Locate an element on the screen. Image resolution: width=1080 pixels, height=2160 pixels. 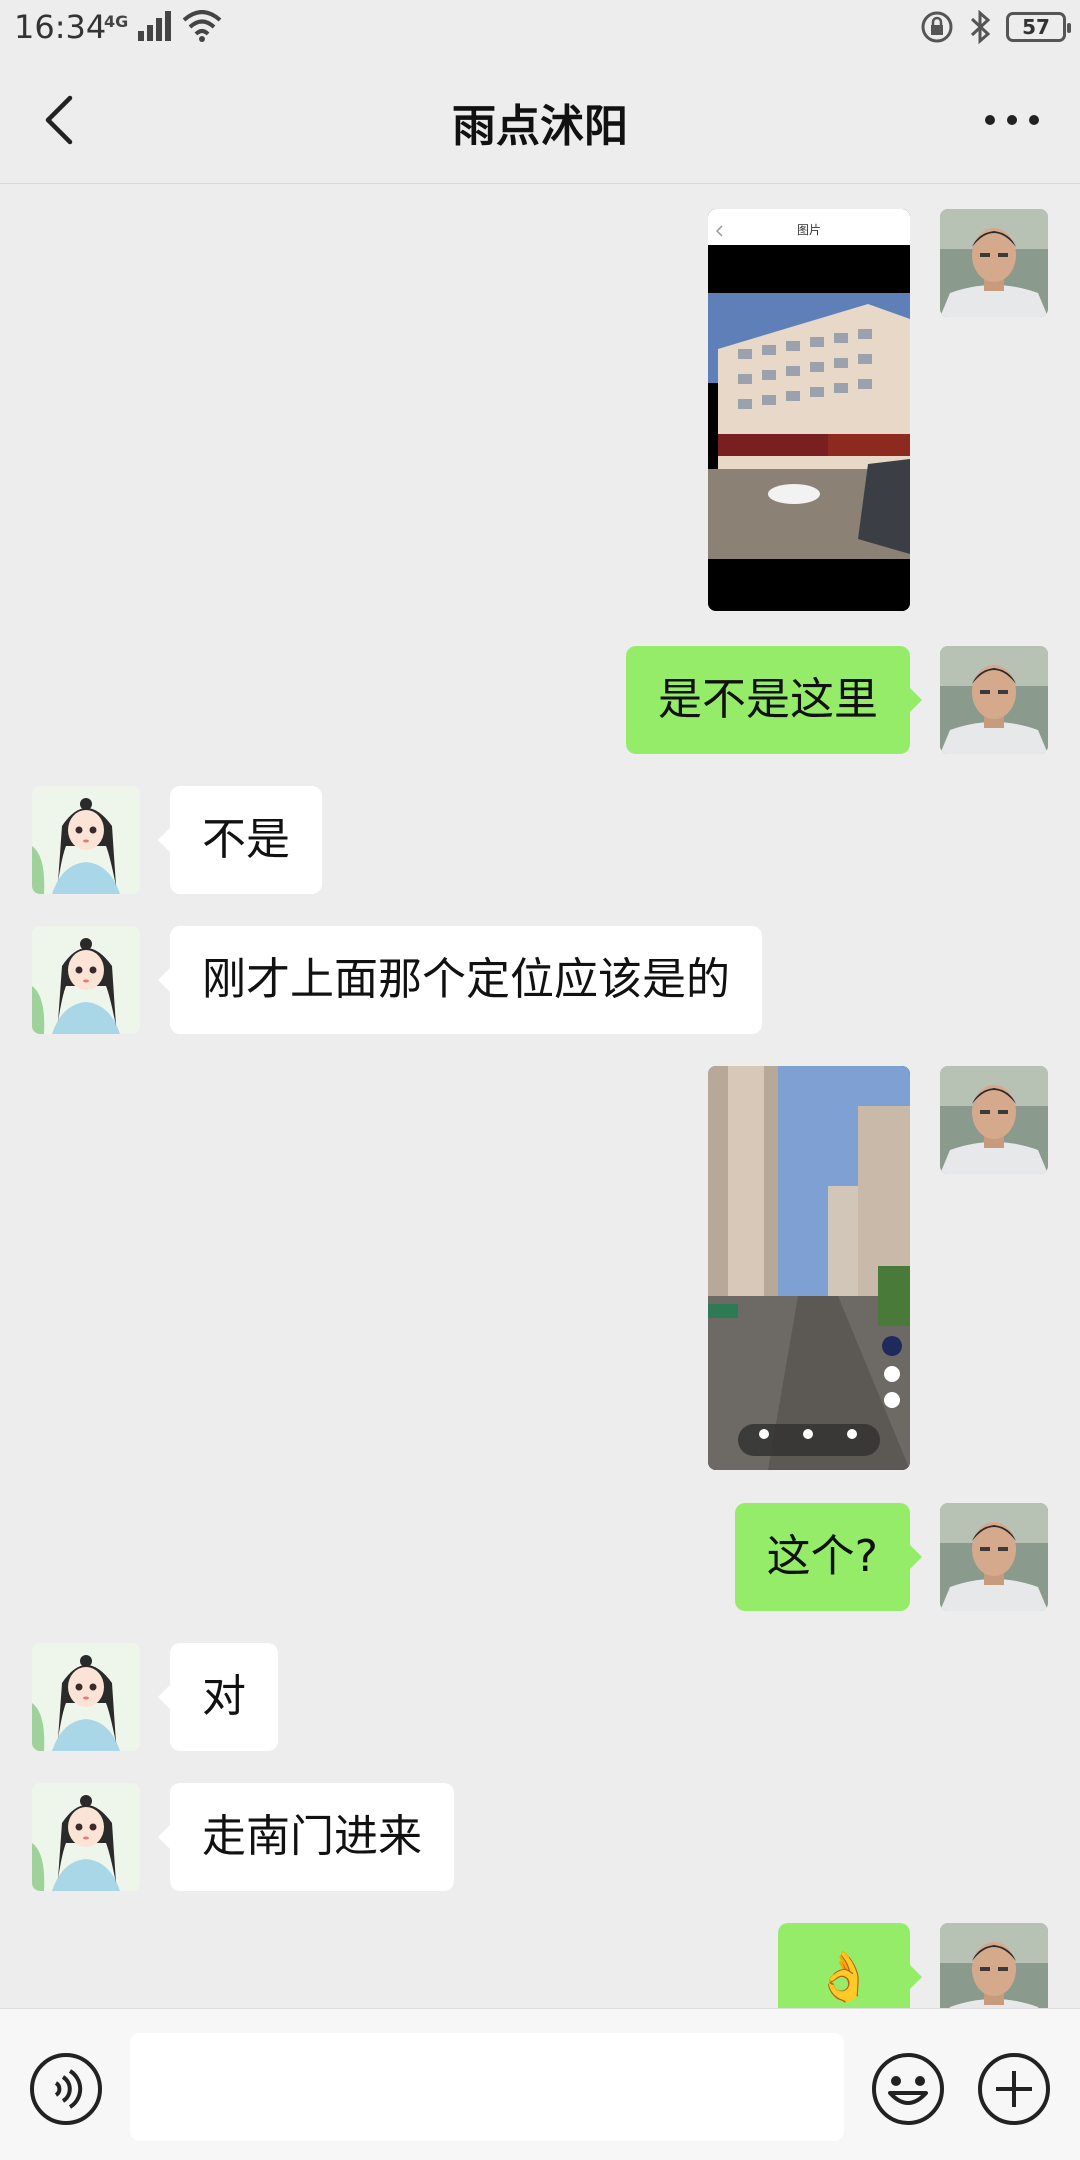
battery-icon: 57 is located at coordinates (1038, 27).